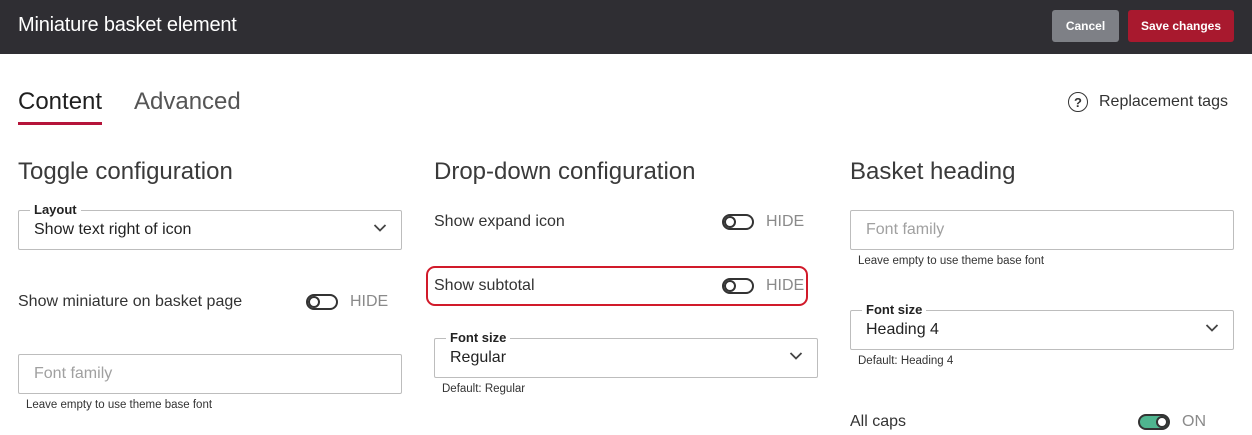 The image size is (1252, 435). Describe the element at coordinates (369, 301) in the screenshot. I see `show-miniature-state: HIDE` at that location.